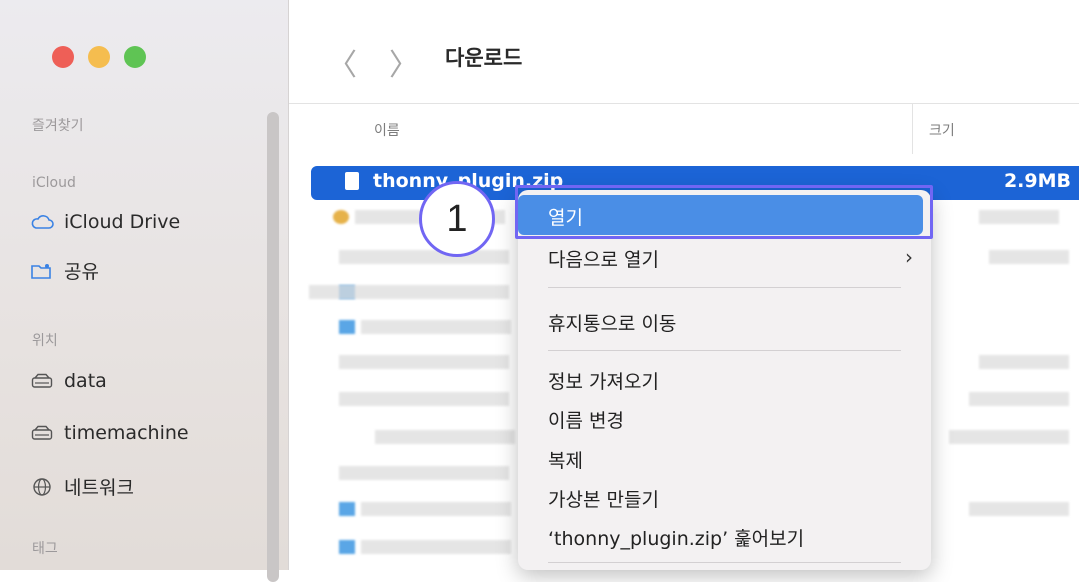  I want to click on minimize-button, so click(99, 57).